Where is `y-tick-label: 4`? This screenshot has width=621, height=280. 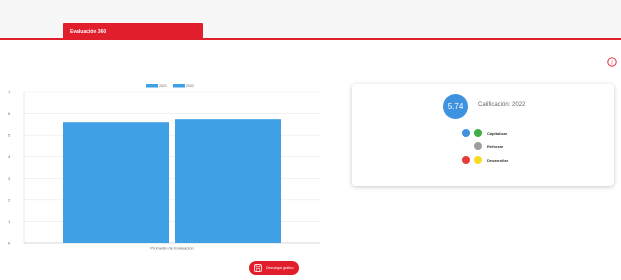
y-tick-label: 4 is located at coordinates (9, 156).